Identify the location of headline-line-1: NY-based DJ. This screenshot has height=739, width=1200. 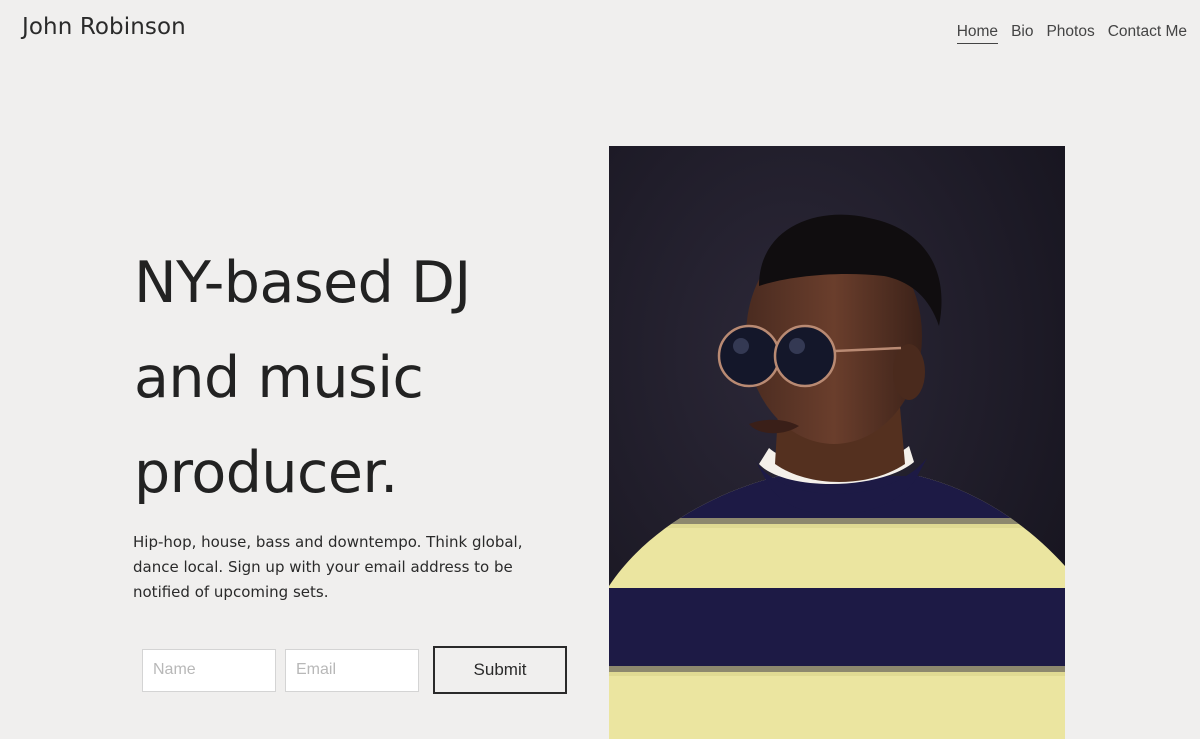
(302, 283).